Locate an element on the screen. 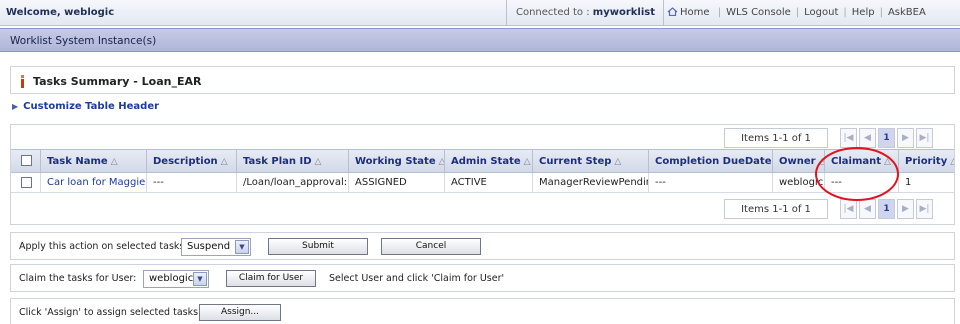 The width and height of the screenshot is (960, 324). logout-link: Logout is located at coordinates (821, 12).